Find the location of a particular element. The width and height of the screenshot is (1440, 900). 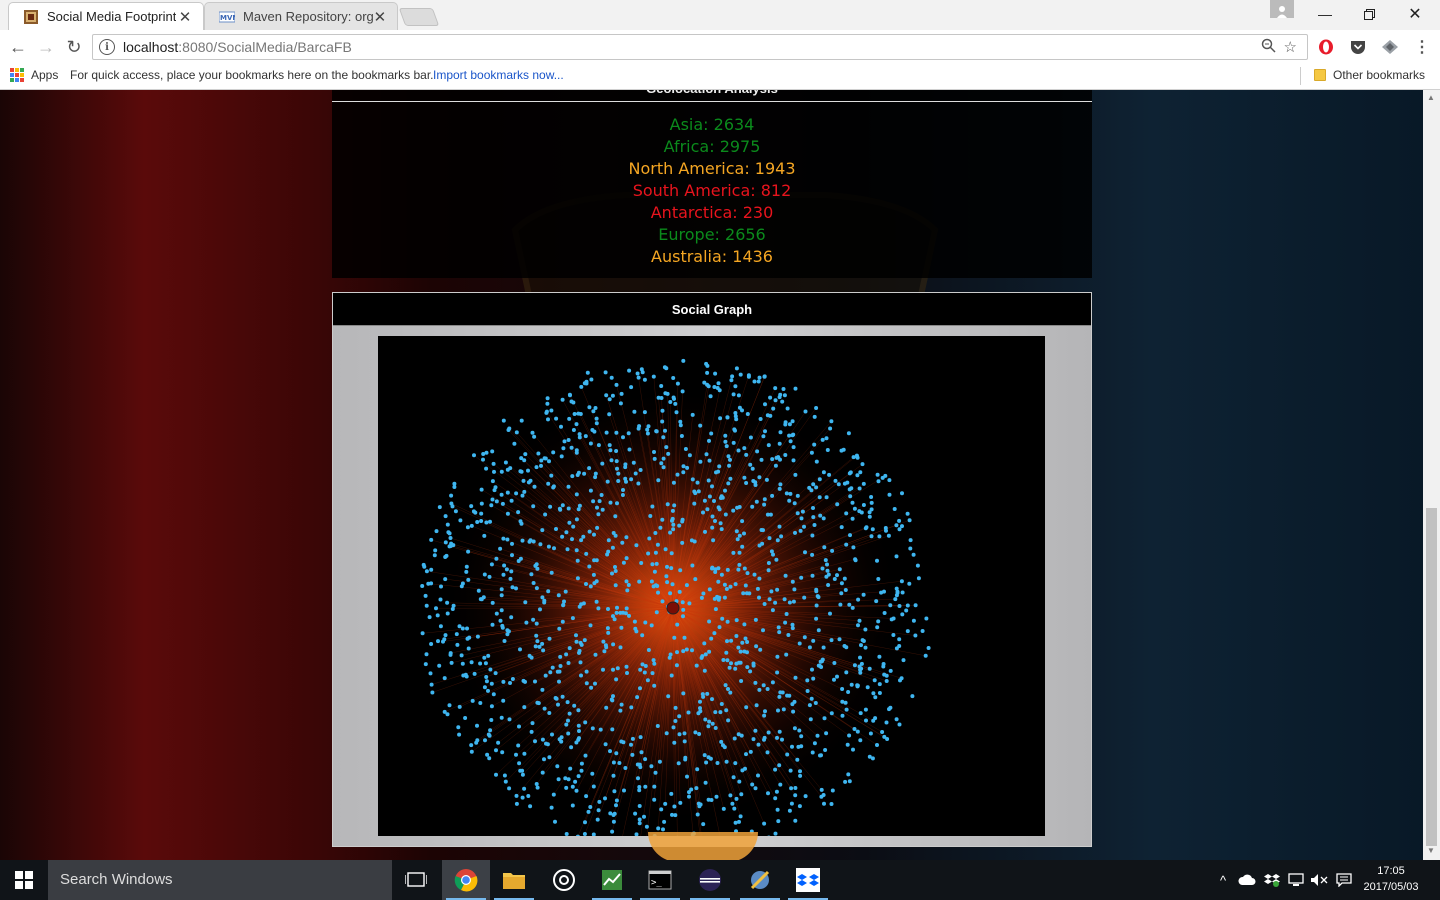

geo-item-australia: Australia: 1436 is located at coordinates (712, 256).